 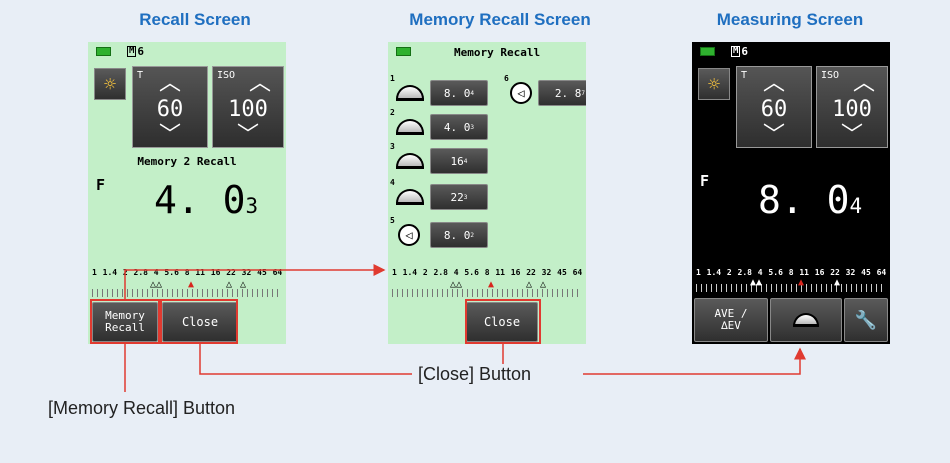 What do you see at coordinates (248, 109) in the screenshot?
I see `iso-value: 100` at bounding box center [248, 109].